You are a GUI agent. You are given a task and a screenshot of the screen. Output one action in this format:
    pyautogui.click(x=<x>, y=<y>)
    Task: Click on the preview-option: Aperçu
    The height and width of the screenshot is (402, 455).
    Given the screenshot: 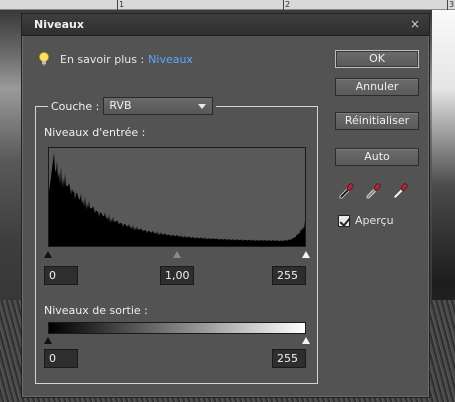 What is the action you would take?
    pyautogui.click(x=366, y=220)
    